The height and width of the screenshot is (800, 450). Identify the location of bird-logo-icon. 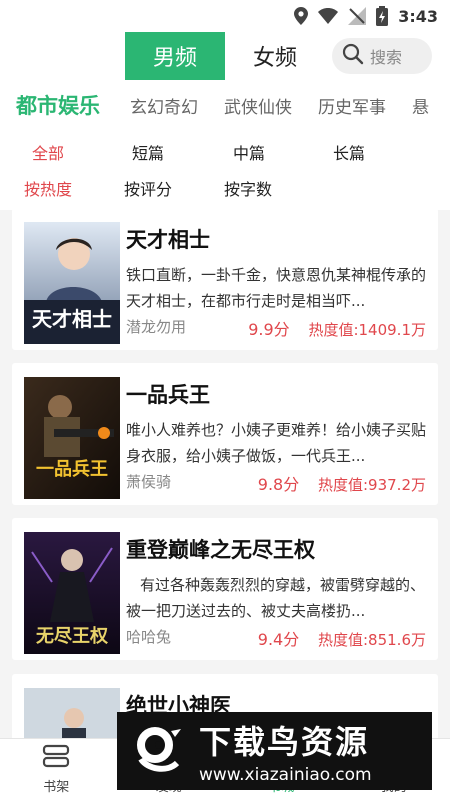
(159, 751).